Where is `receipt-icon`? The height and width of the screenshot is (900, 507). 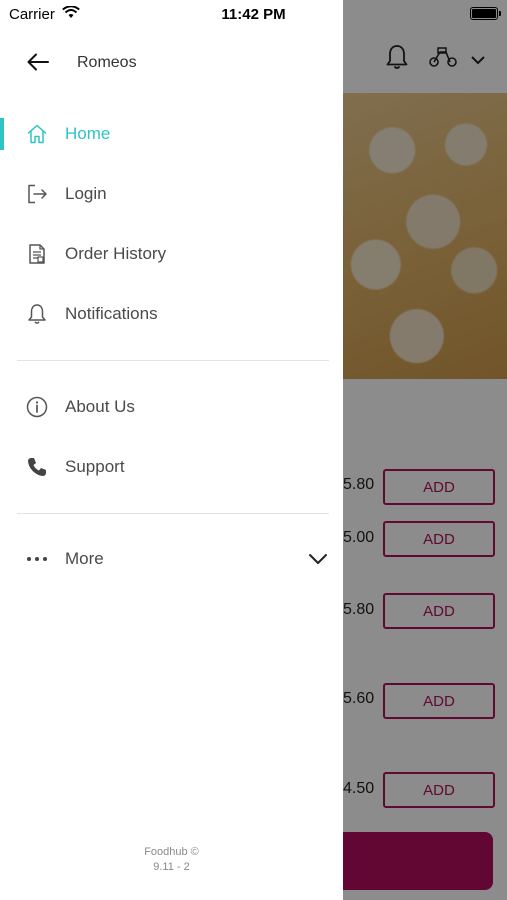
receipt-icon is located at coordinates (37, 254).